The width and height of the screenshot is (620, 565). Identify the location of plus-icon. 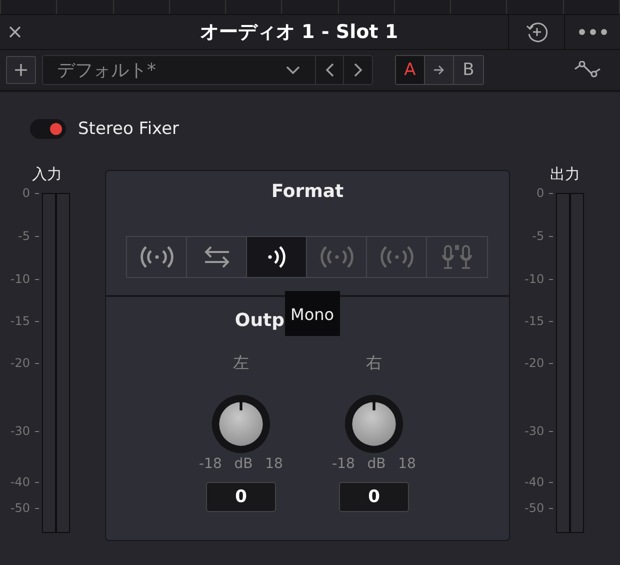
(21, 70).